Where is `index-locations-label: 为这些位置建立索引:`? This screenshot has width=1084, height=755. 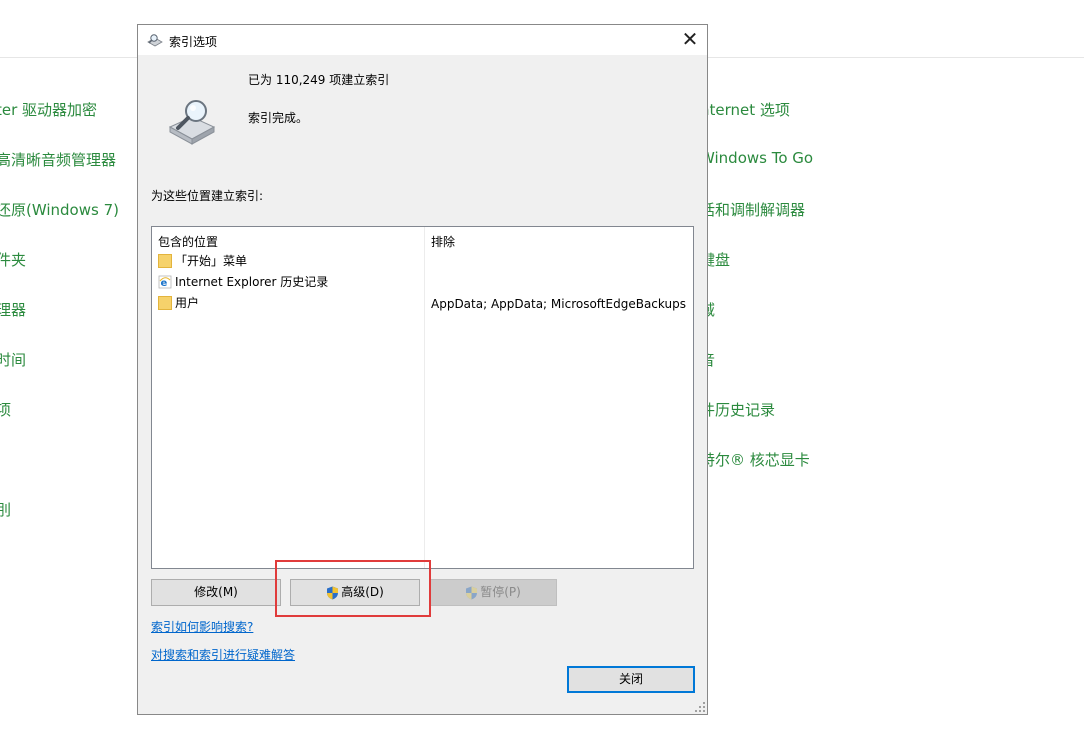
index-locations-label: 为这些位置建立索引: is located at coordinates (207, 196).